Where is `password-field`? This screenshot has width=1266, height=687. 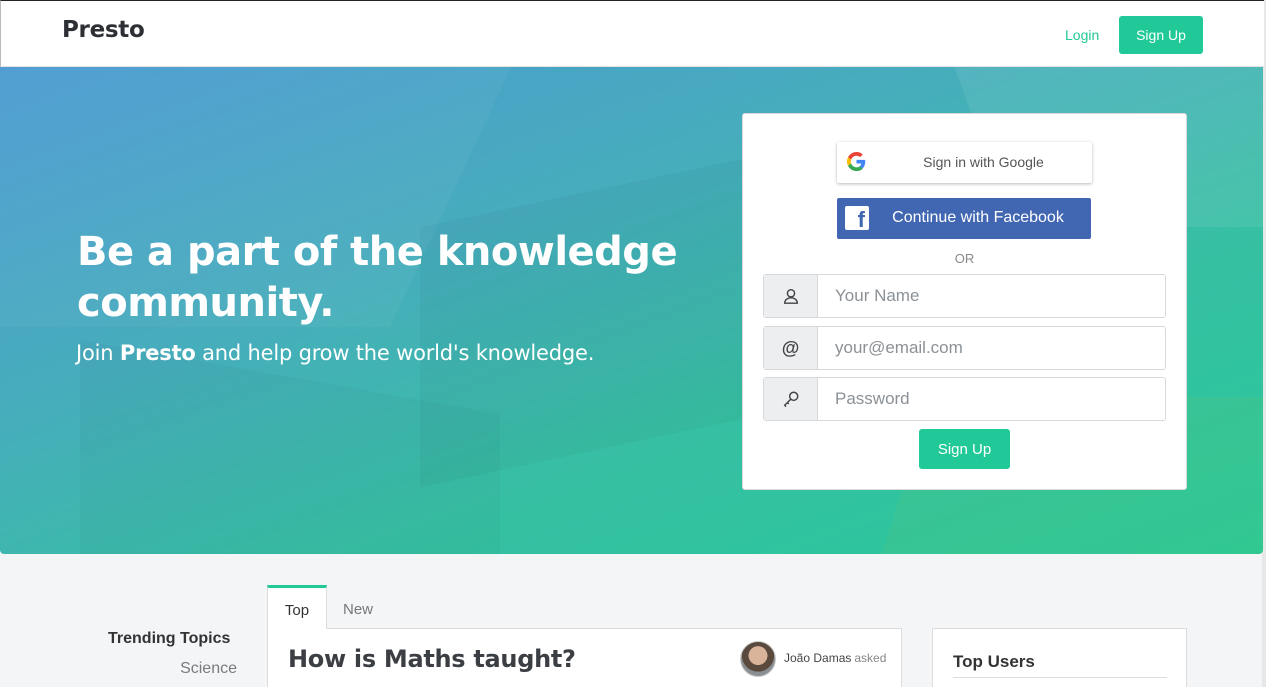 password-field is located at coordinates (964, 399).